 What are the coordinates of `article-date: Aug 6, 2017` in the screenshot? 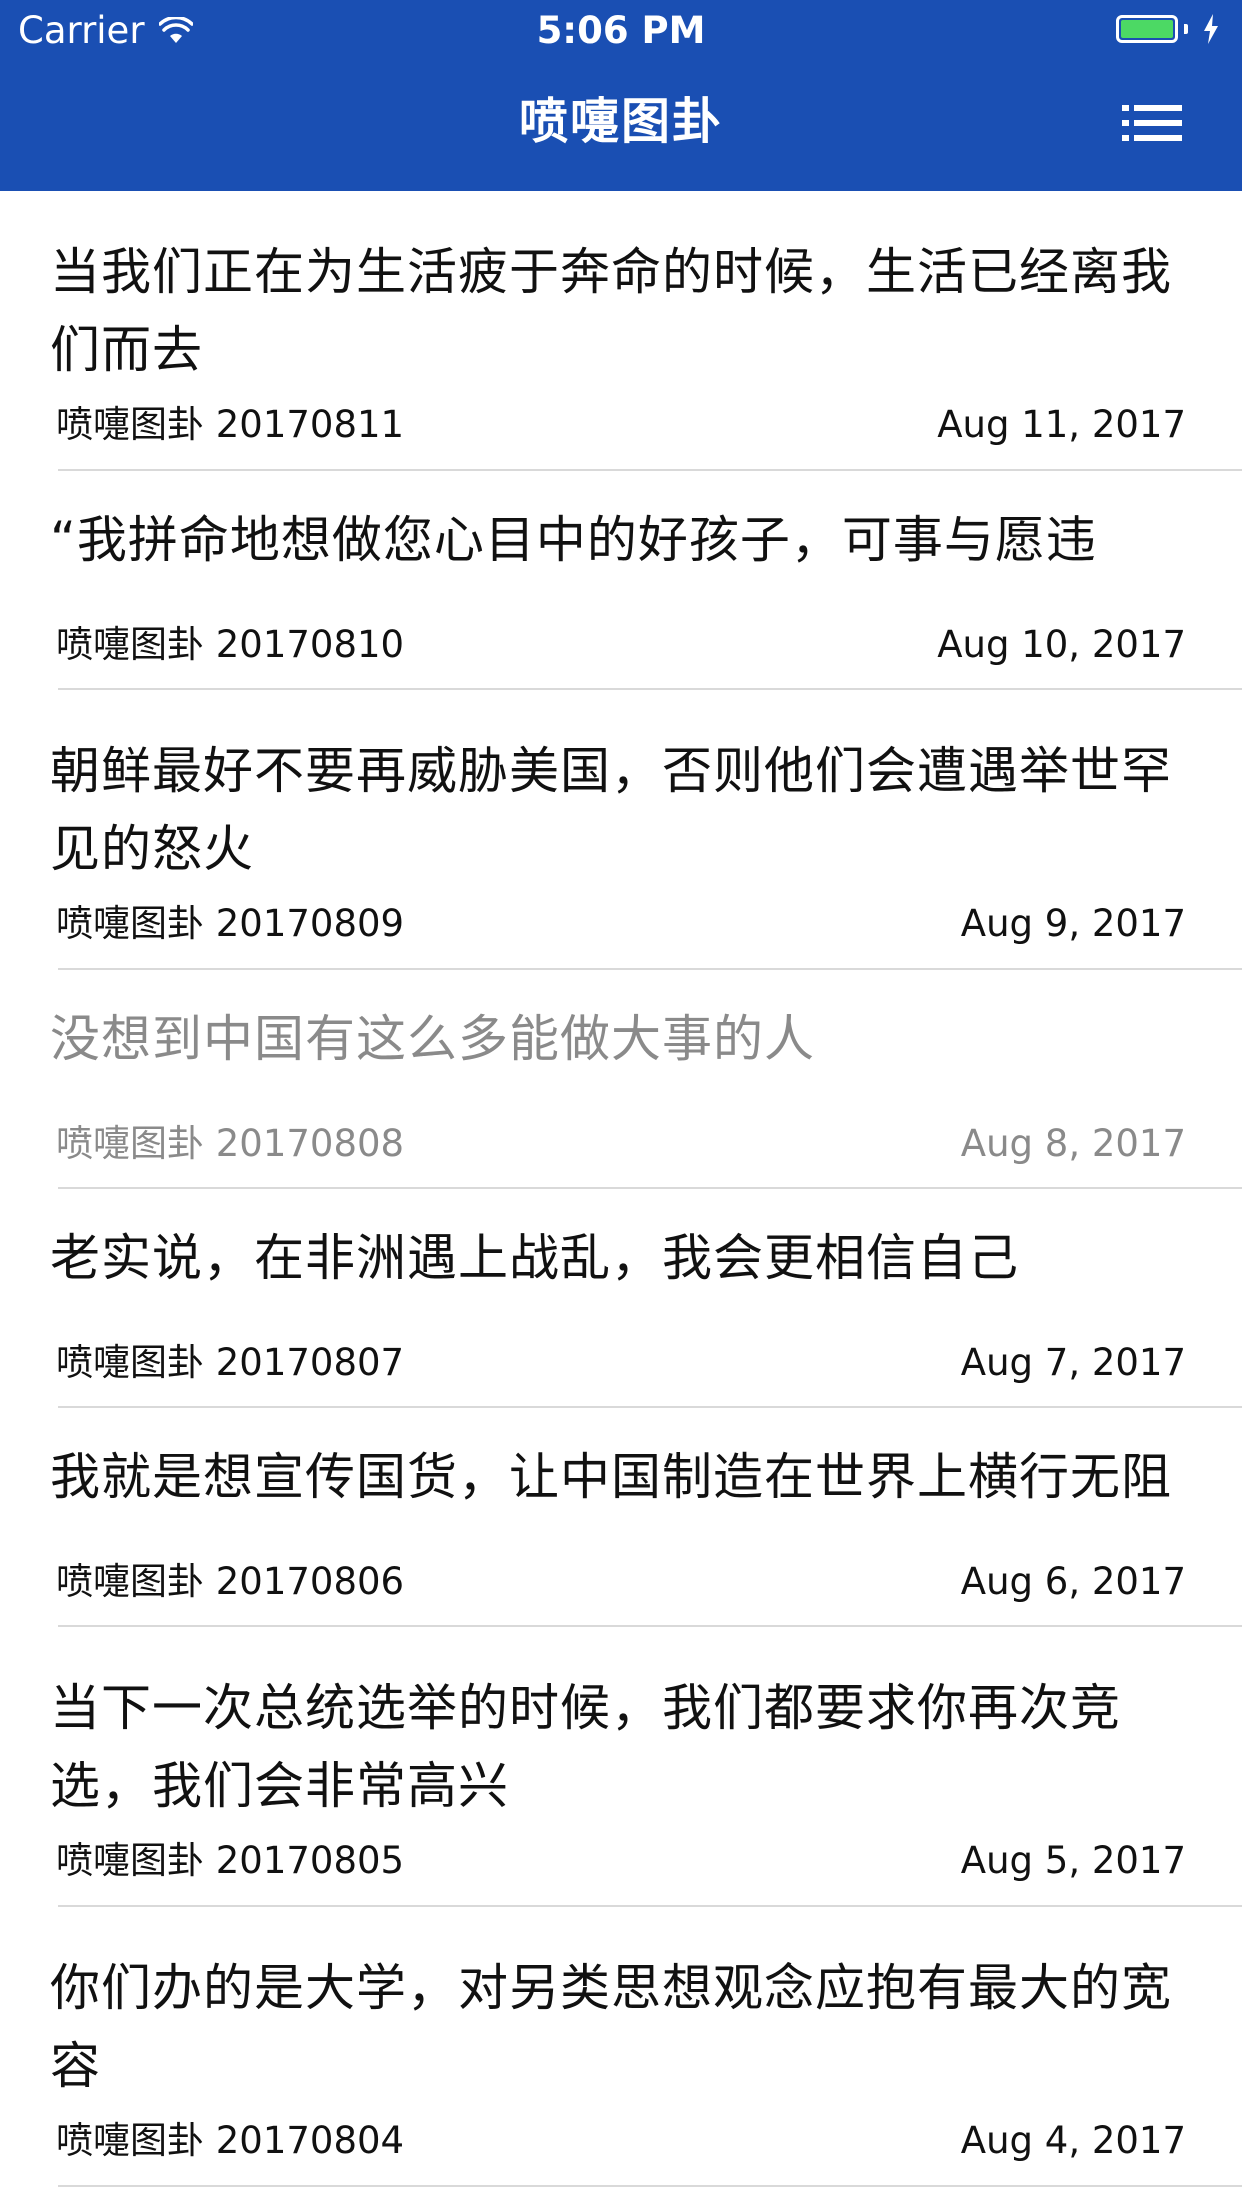 It's located at (1073, 1581).